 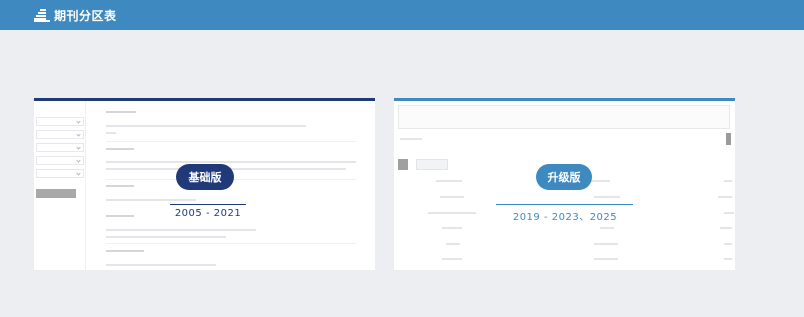 I want to click on basic-version-button: 基础版, so click(x=205, y=177).